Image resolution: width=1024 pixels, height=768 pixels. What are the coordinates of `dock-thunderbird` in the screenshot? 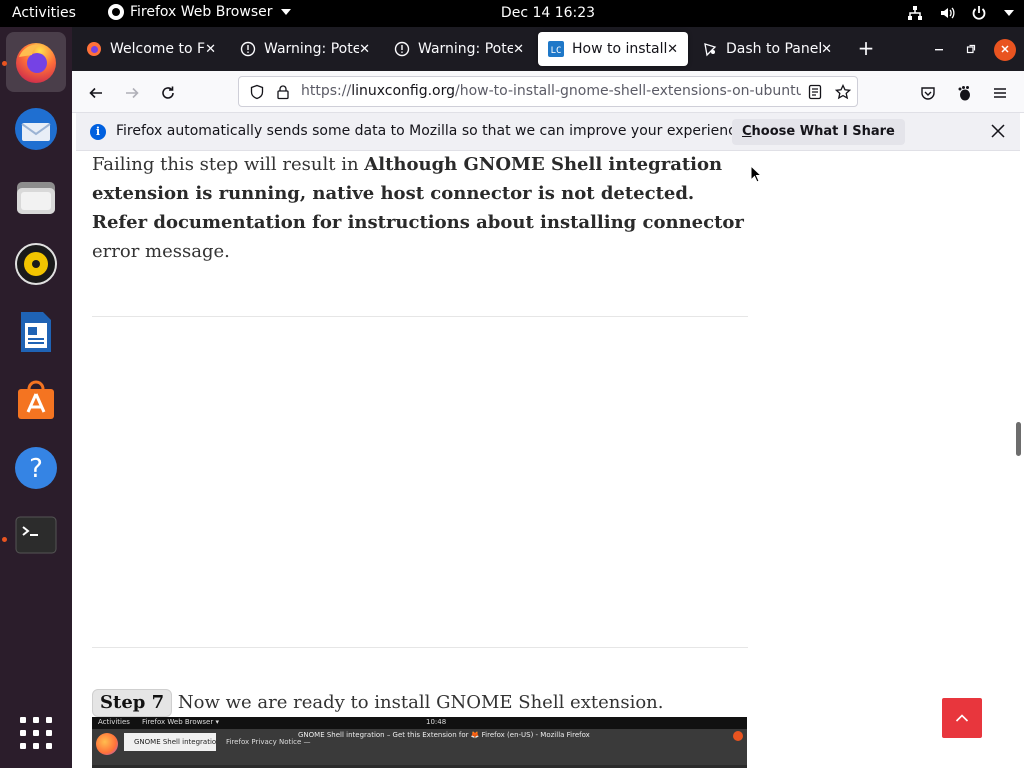 It's located at (36, 129).